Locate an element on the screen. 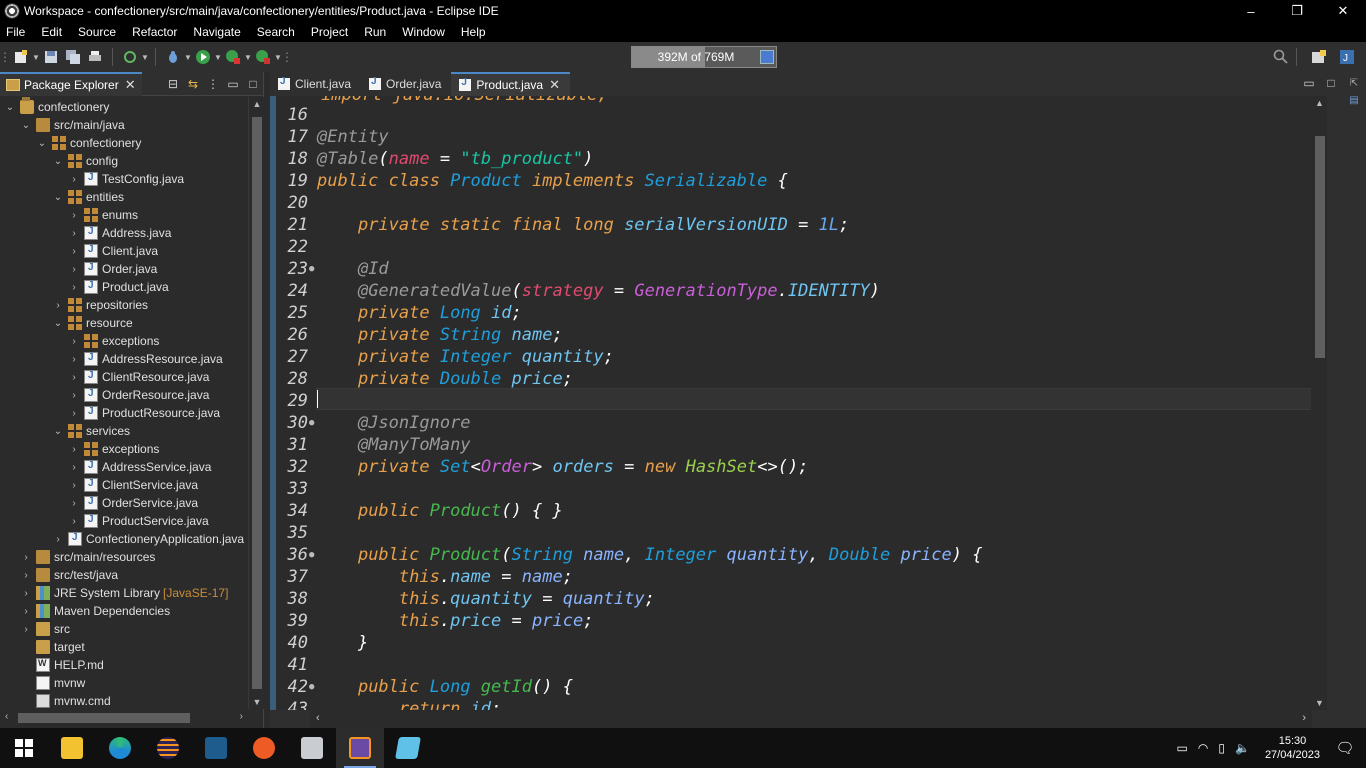 The height and width of the screenshot is (768, 1366). menu-help: Help is located at coordinates (473, 32).